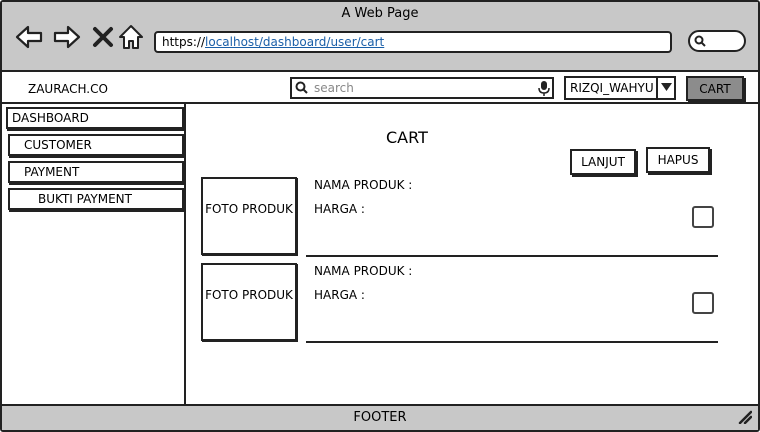 This screenshot has height=432, width=760. I want to click on address-bar: https://localhost/dashboard/user/cart, so click(413, 42).